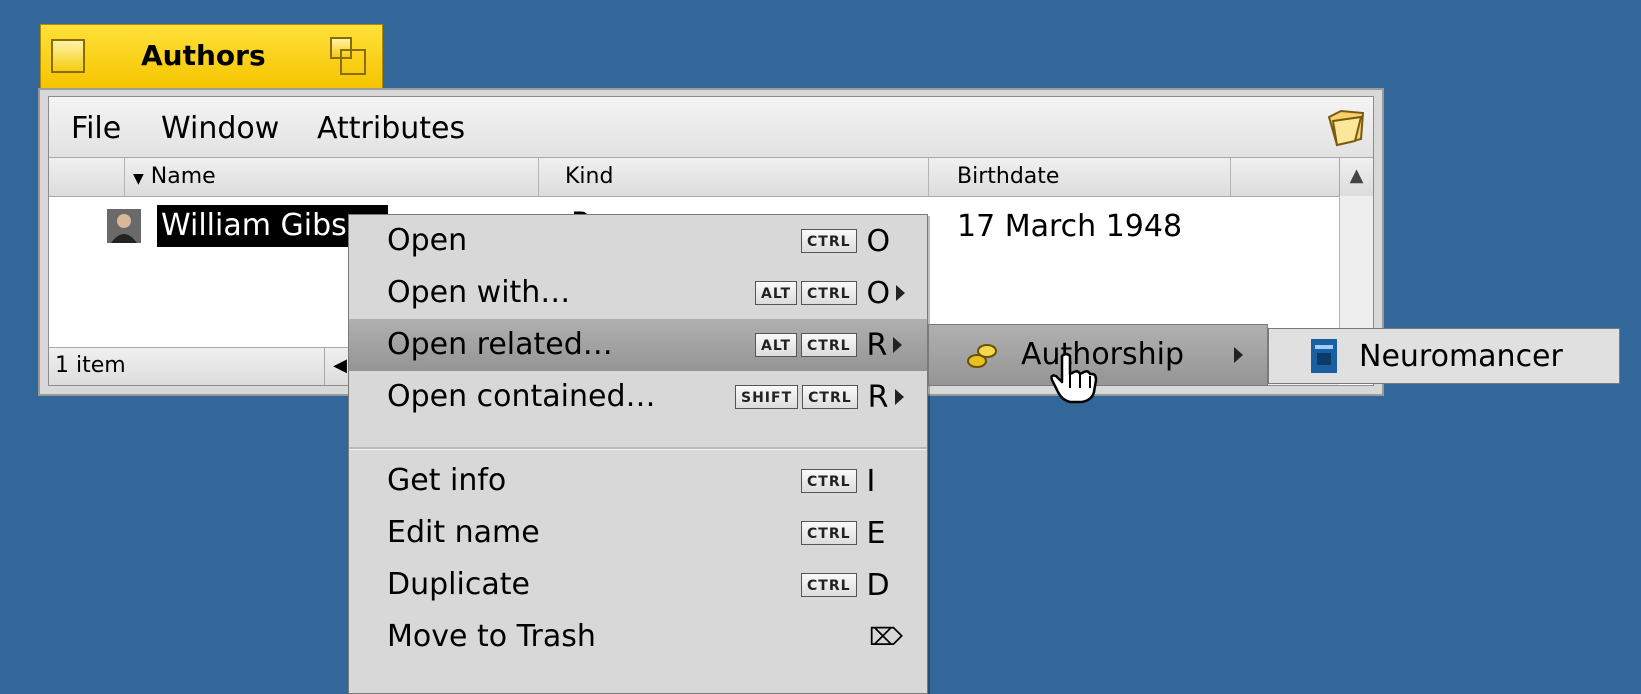 The width and height of the screenshot is (1641, 694). What do you see at coordinates (220, 128) in the screenshot?
I see `menu-window: Window` at bounding box center [220, 128].